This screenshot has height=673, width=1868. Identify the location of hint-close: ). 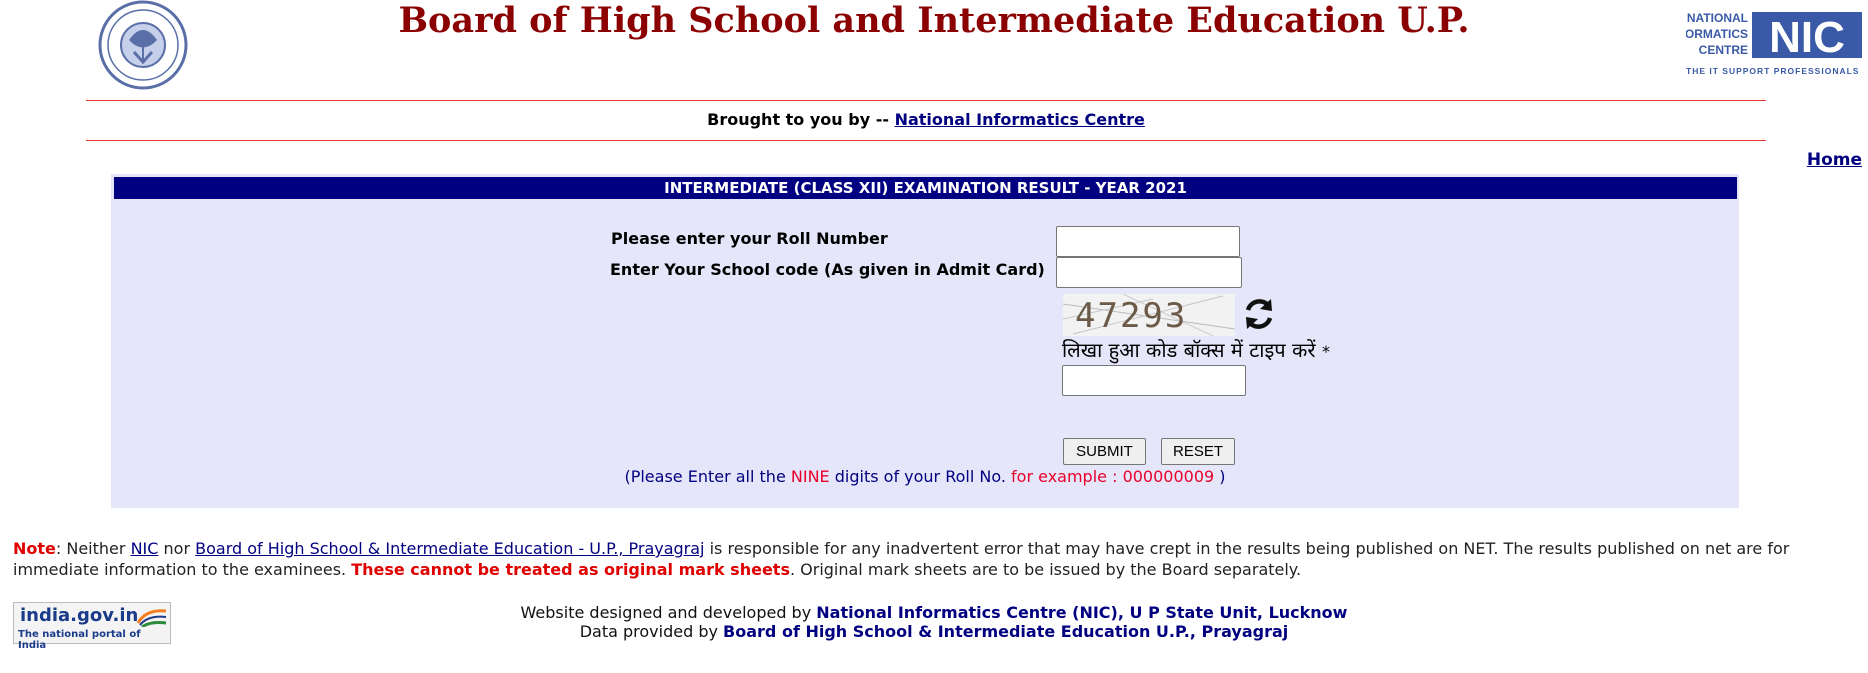
(1222, 476).